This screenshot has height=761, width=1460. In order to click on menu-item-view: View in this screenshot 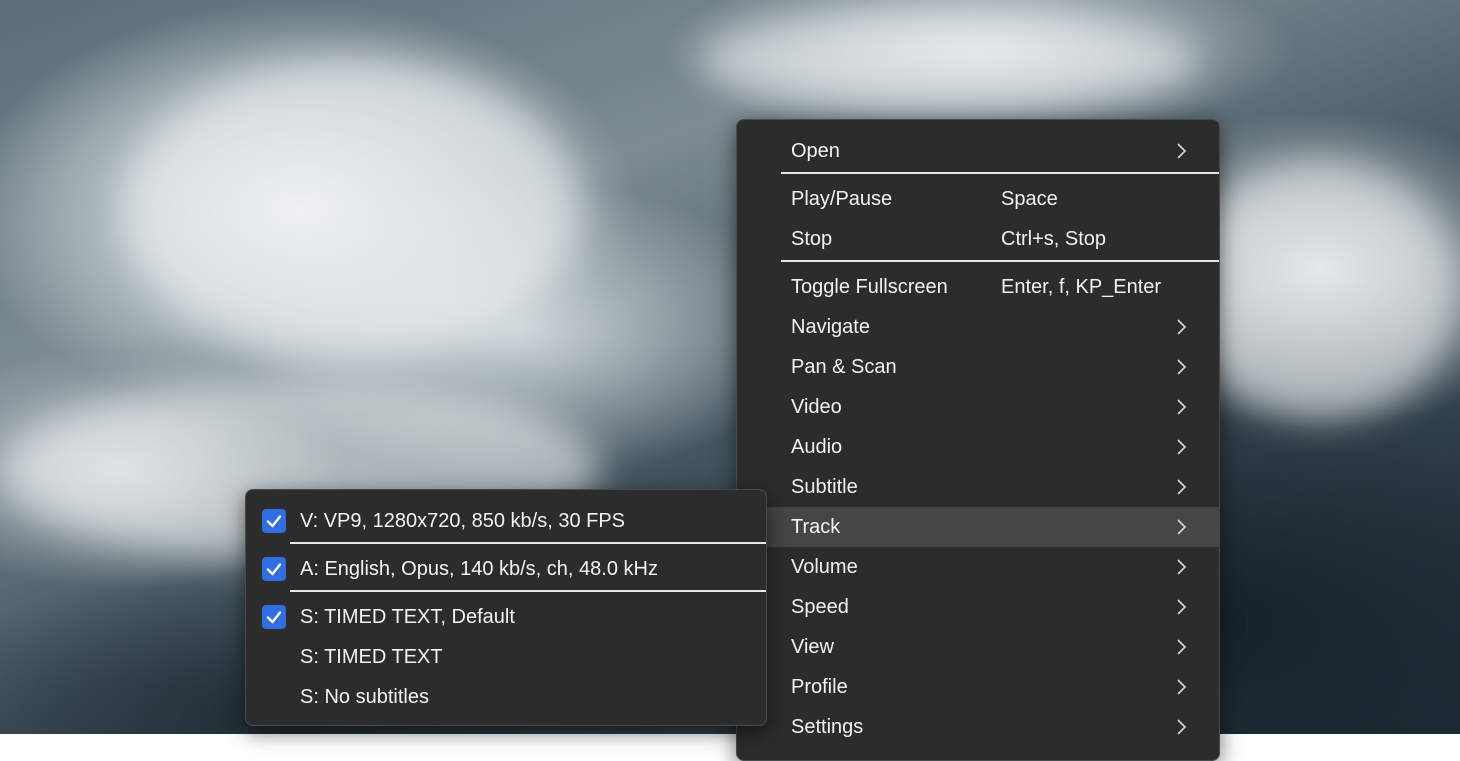, I will do `click(978, 647)`.